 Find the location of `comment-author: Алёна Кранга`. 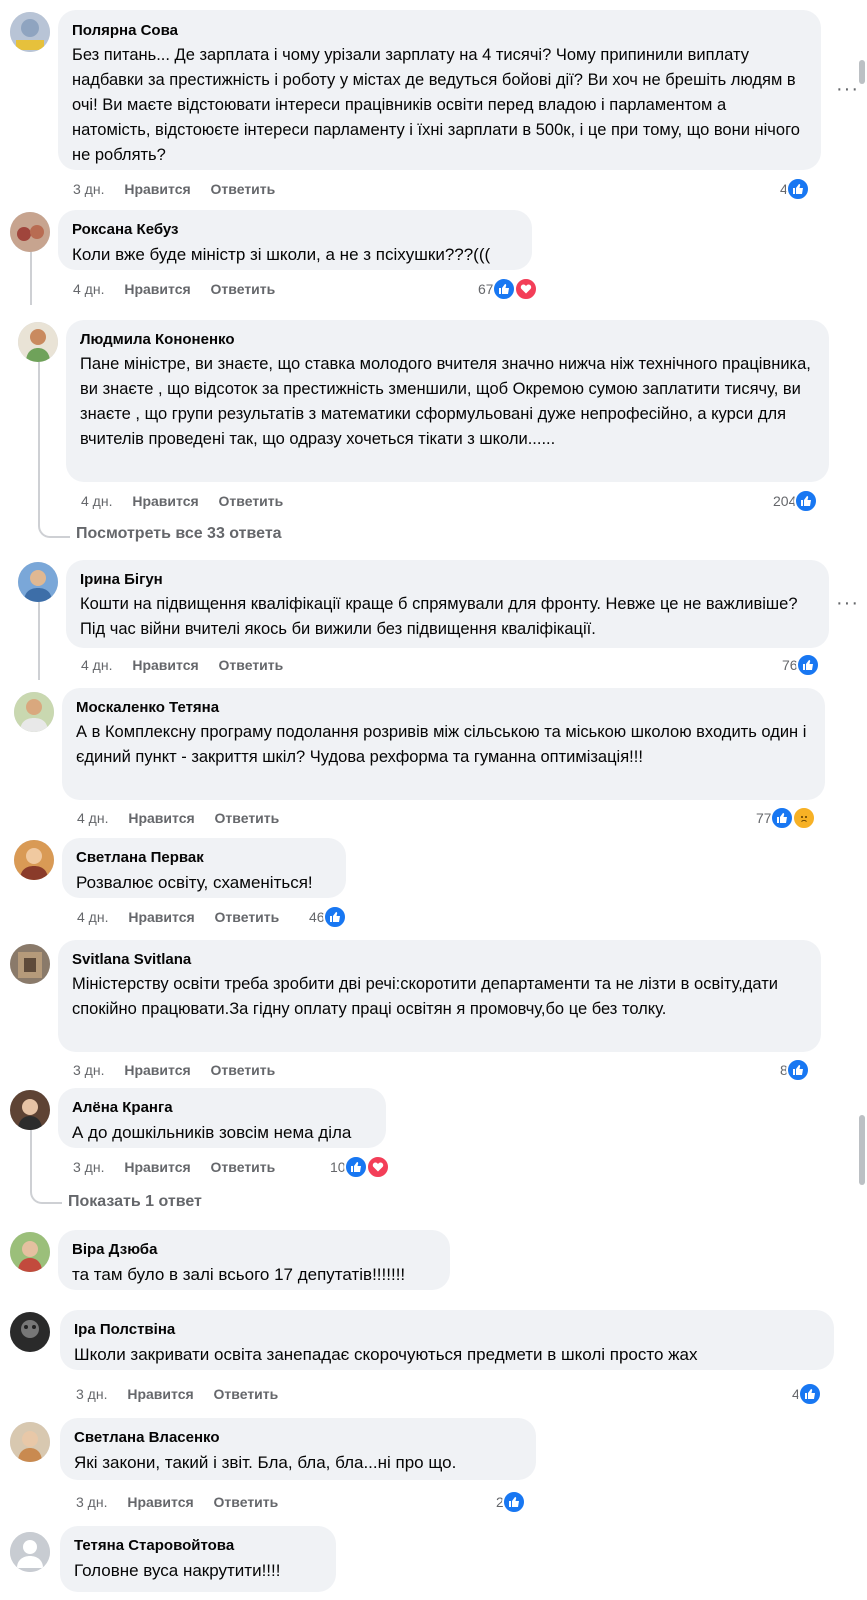

comment-author: Алёна Кранга is located at coordinates (222, 1108).